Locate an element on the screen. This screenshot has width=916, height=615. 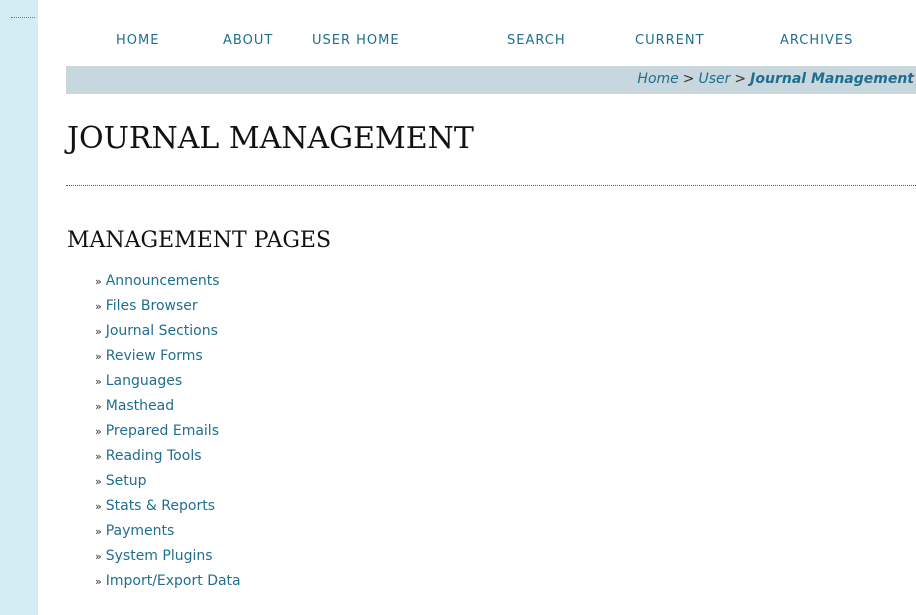
link-import-export-data: Import/Export Data is located at coordinates (173, 581).